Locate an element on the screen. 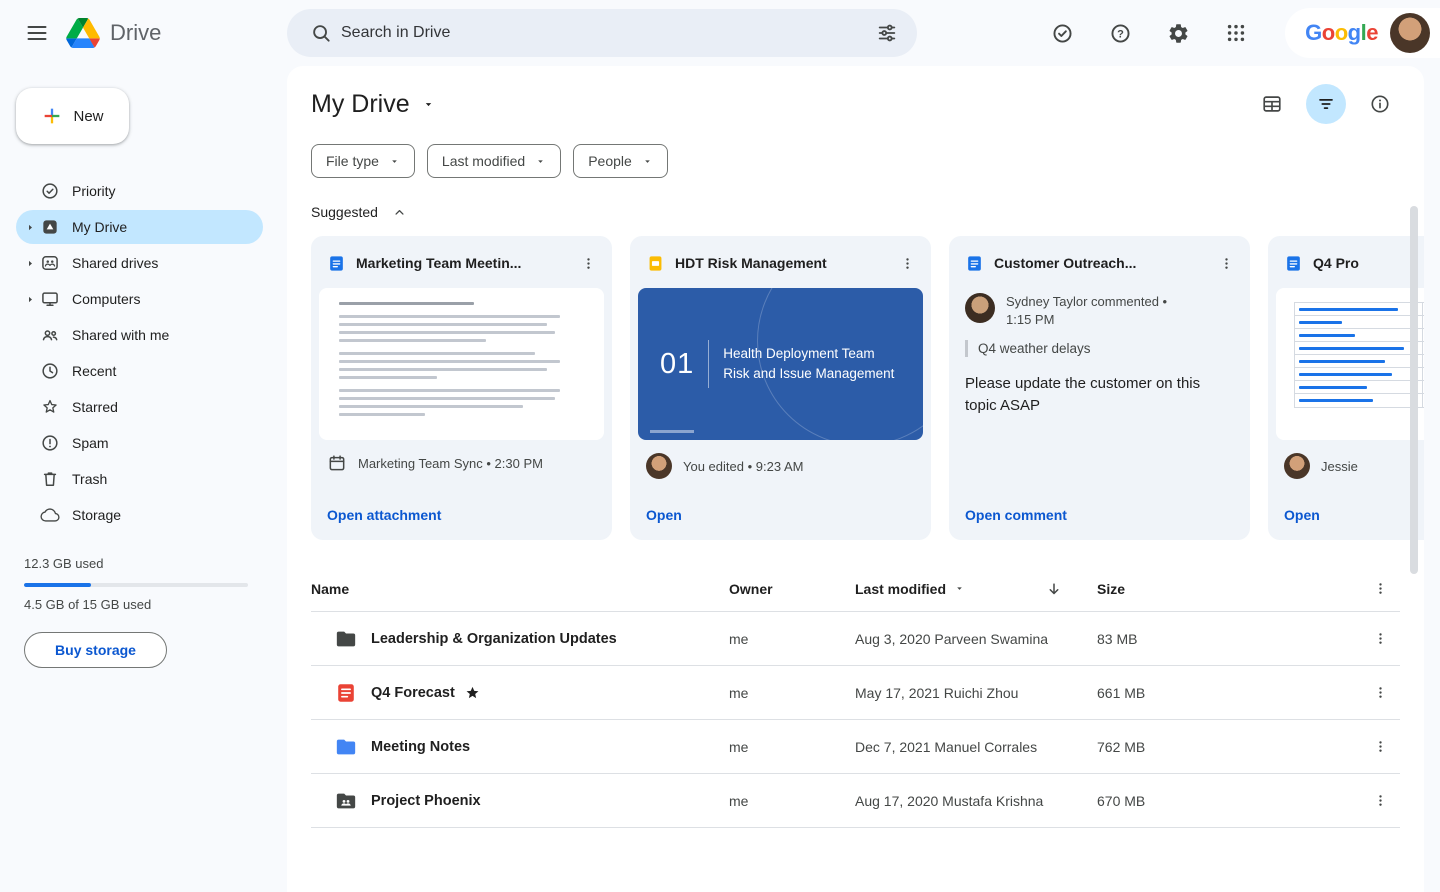 This screenshot has height=892, width=1440. settings-button is located at coordinates (1178, 33).